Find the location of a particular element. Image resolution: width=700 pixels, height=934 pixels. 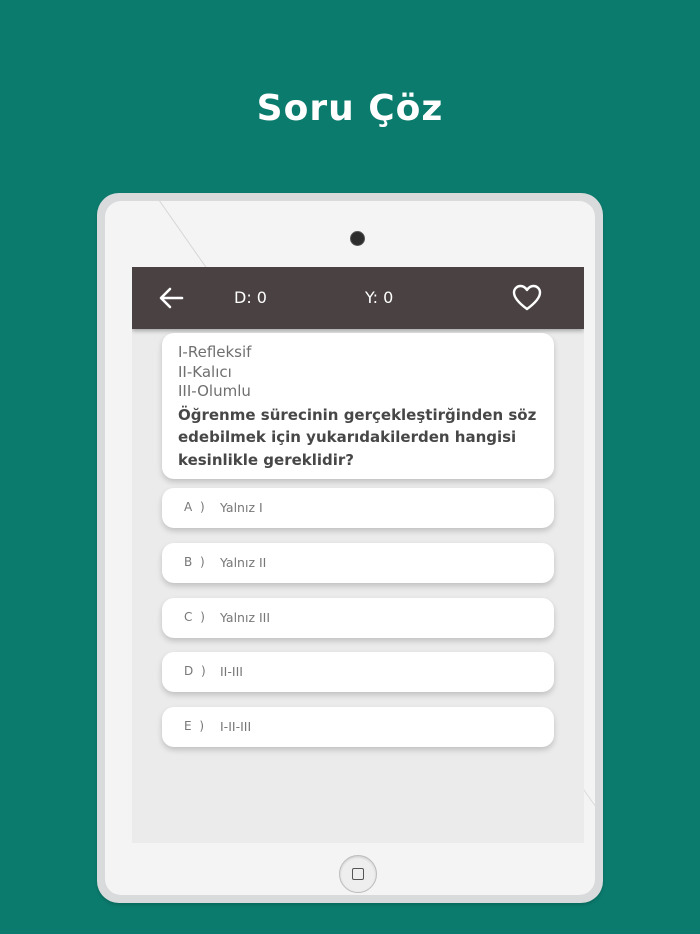

option-letter: C ) is located at coordinates (195, 617).